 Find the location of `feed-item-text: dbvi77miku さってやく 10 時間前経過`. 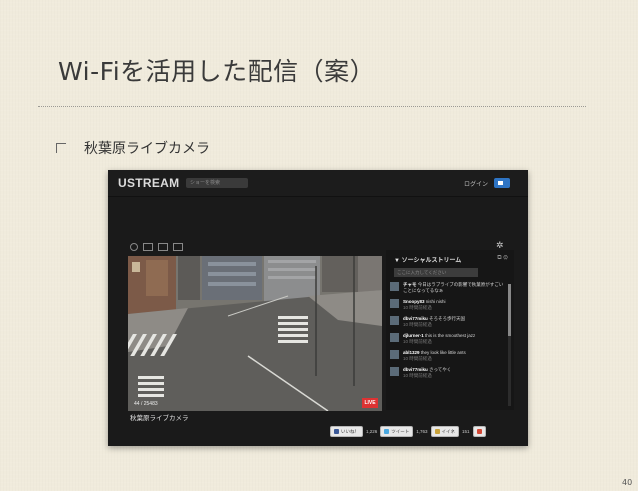

feed-item-text: dbvi77miku さってやく 10 時間前経過 is located at coordinates (427, 372).